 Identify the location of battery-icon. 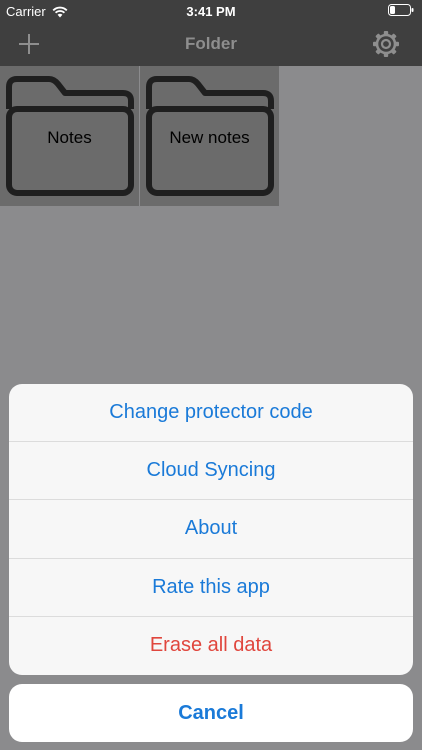
(401, 10).